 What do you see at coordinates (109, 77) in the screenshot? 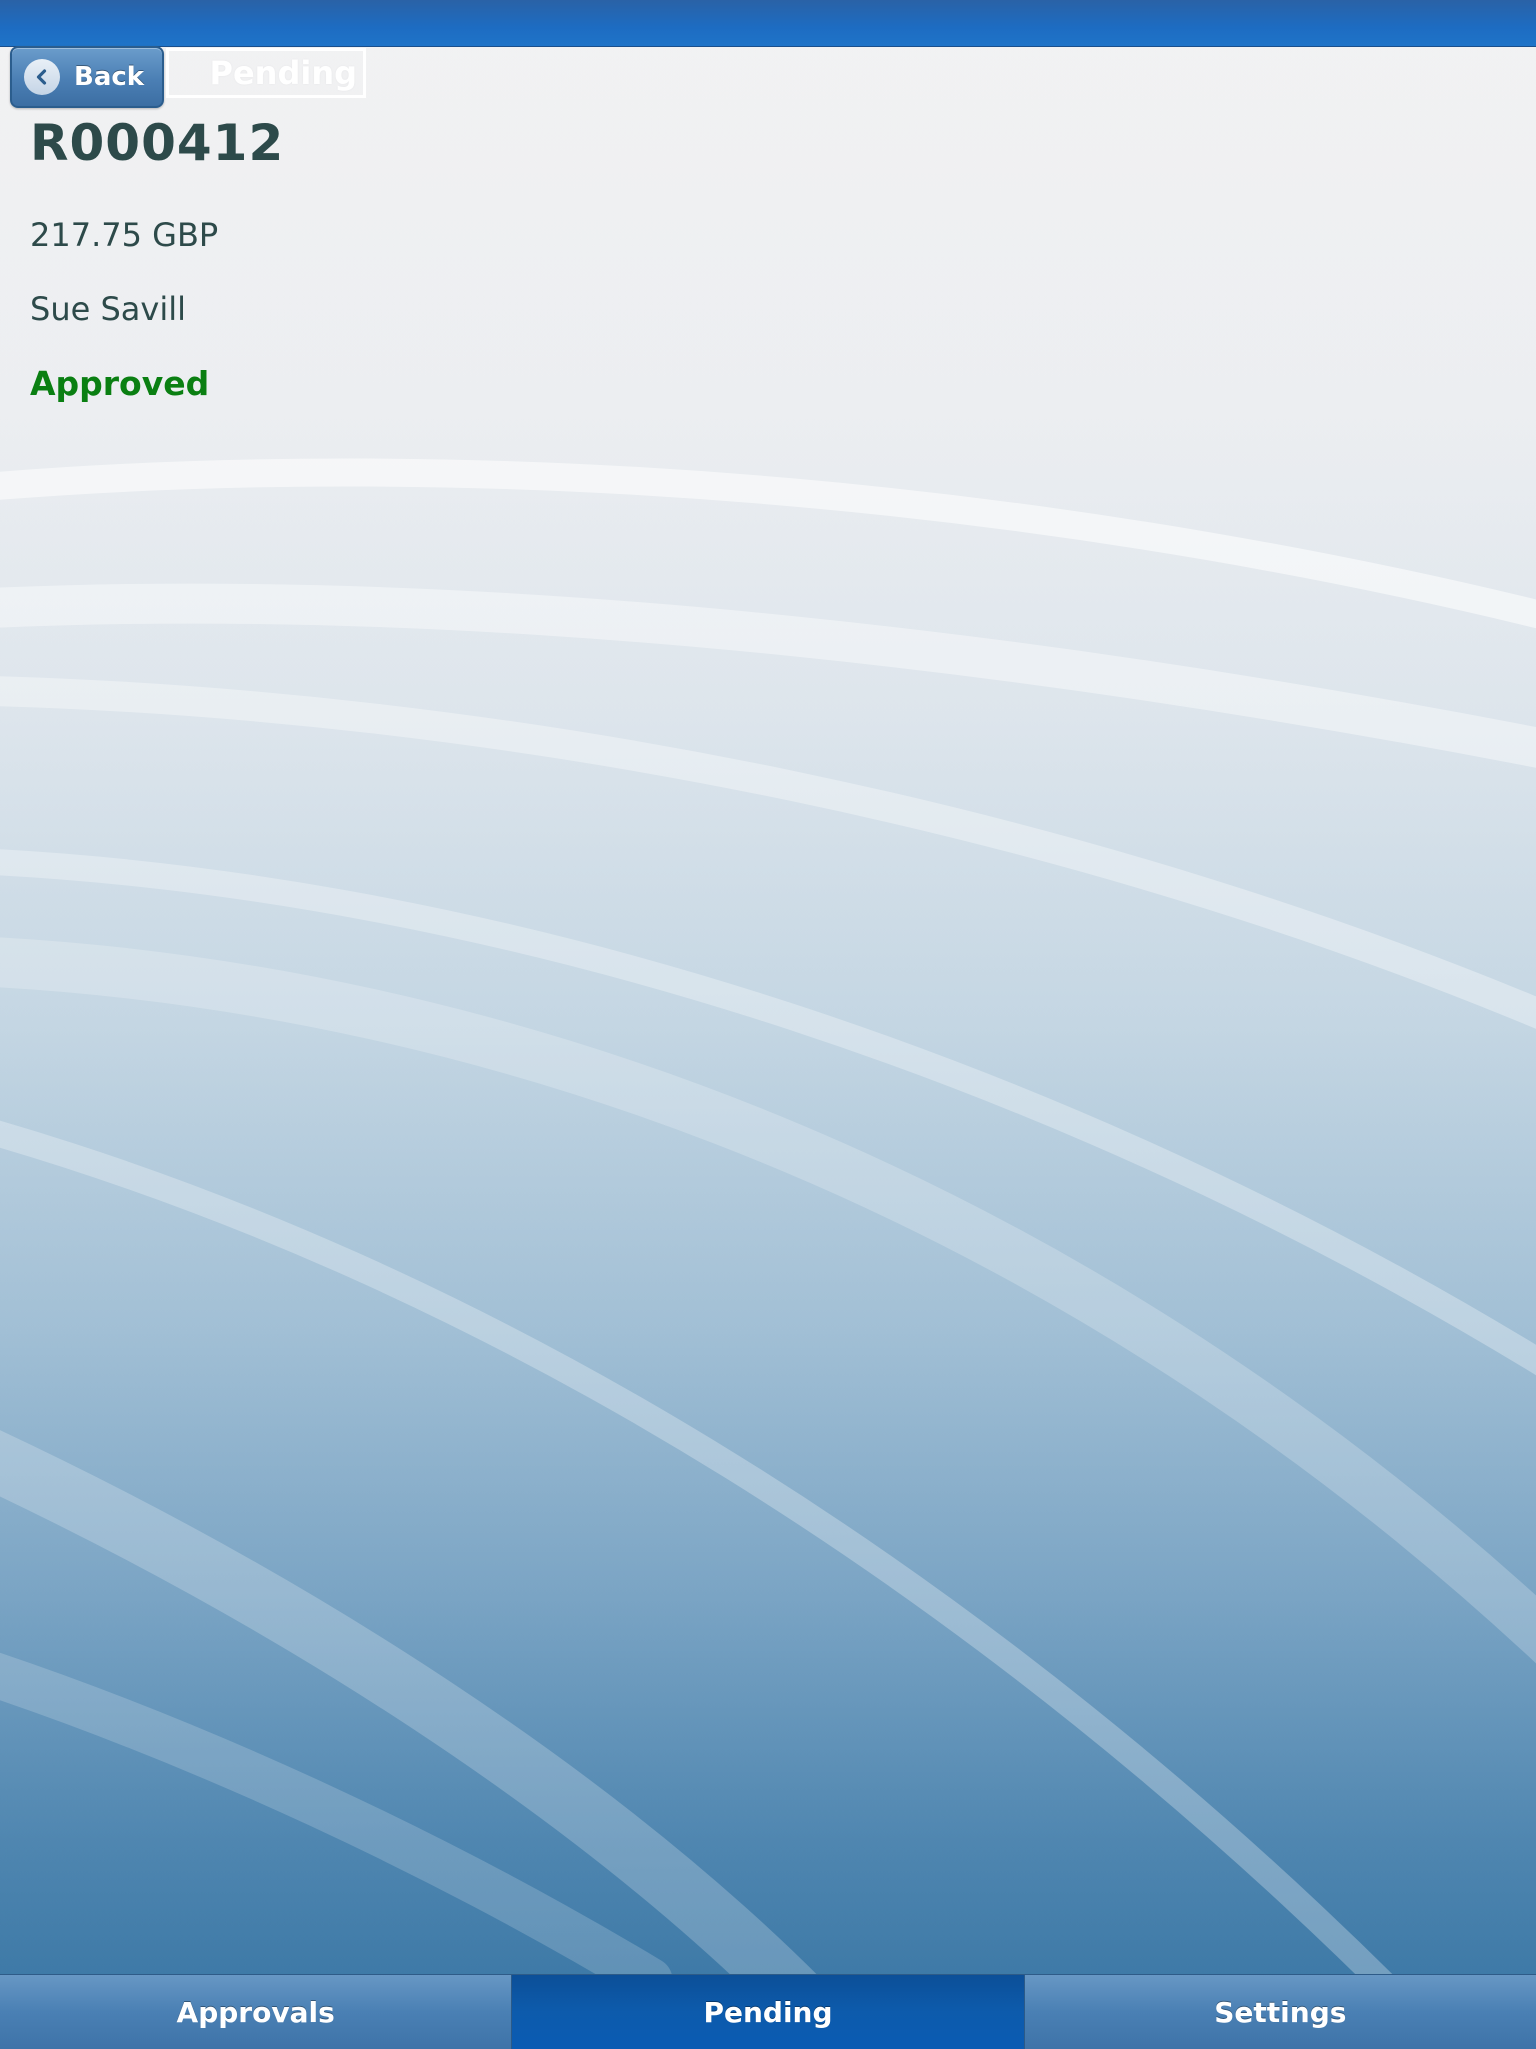
I see `back-button-label: Back` at bounding box center [109, 77].